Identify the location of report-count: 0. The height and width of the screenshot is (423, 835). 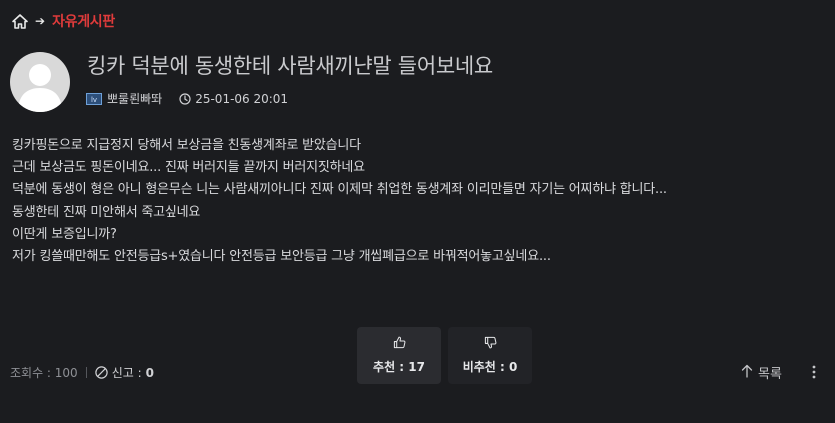
(150, 372).